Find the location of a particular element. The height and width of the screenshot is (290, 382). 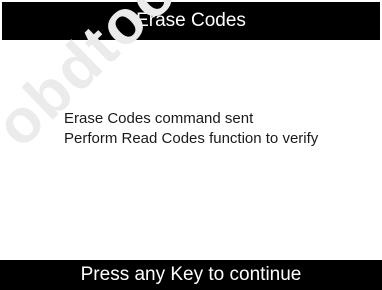

message-line-2: Perform Read Codes function to verify is located at coordinates (191, 138).